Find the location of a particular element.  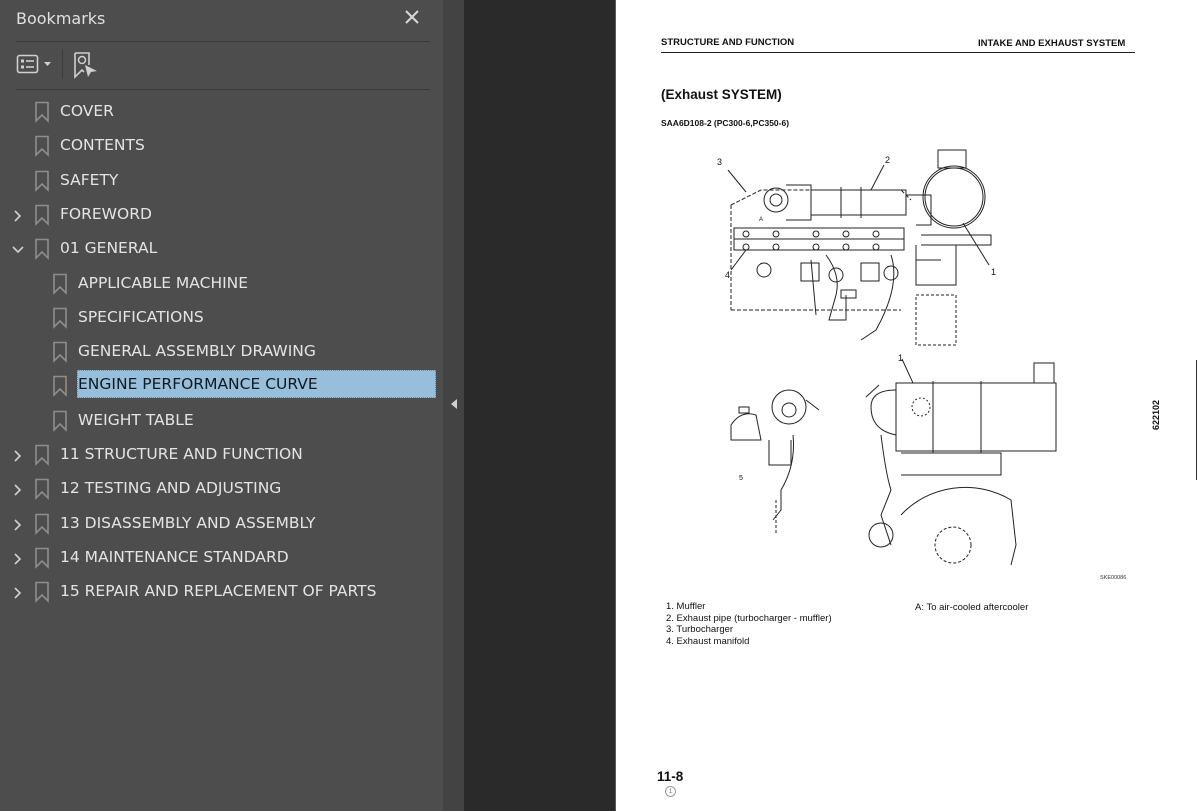

bookmark-label: CONTENTS is located at coordinates (102, 145).